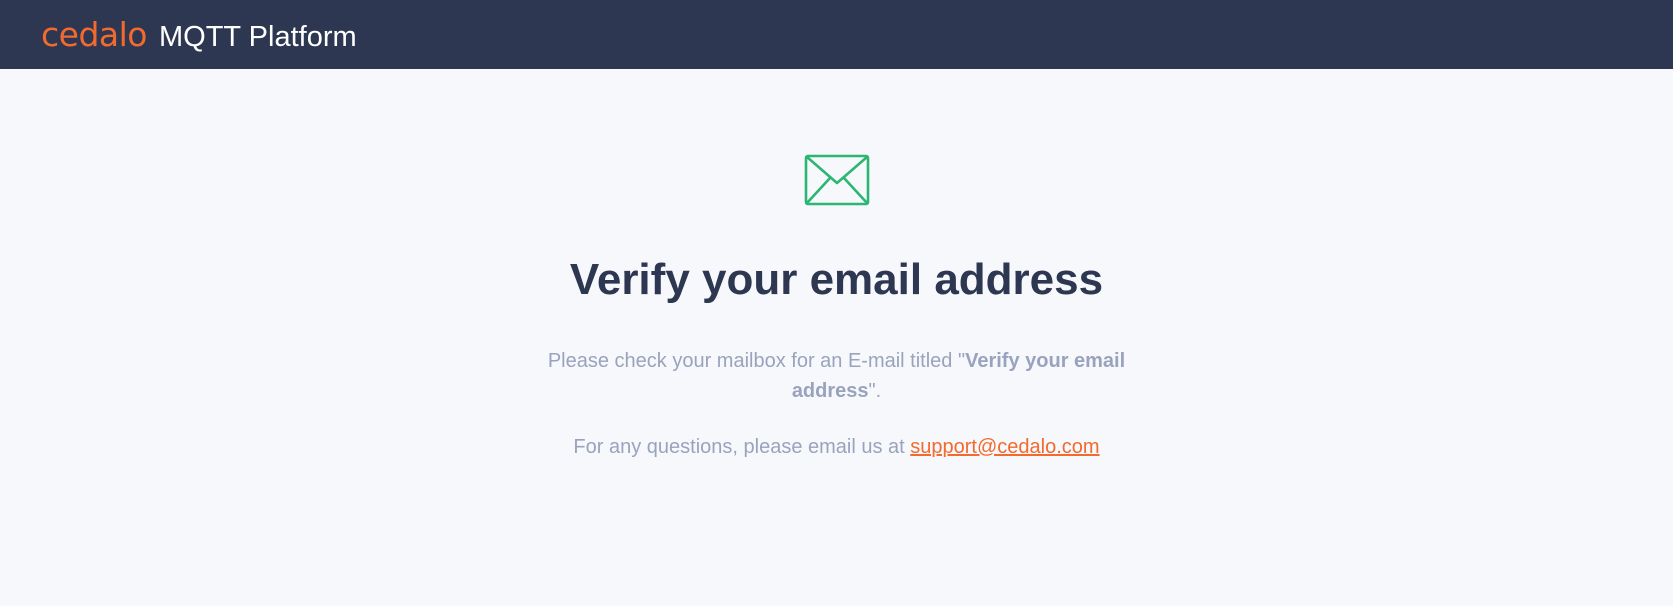 This screenshot has width=1673, height=606. I want to click on contact-prefix: For any questions, please email us at, so click(742, 447).